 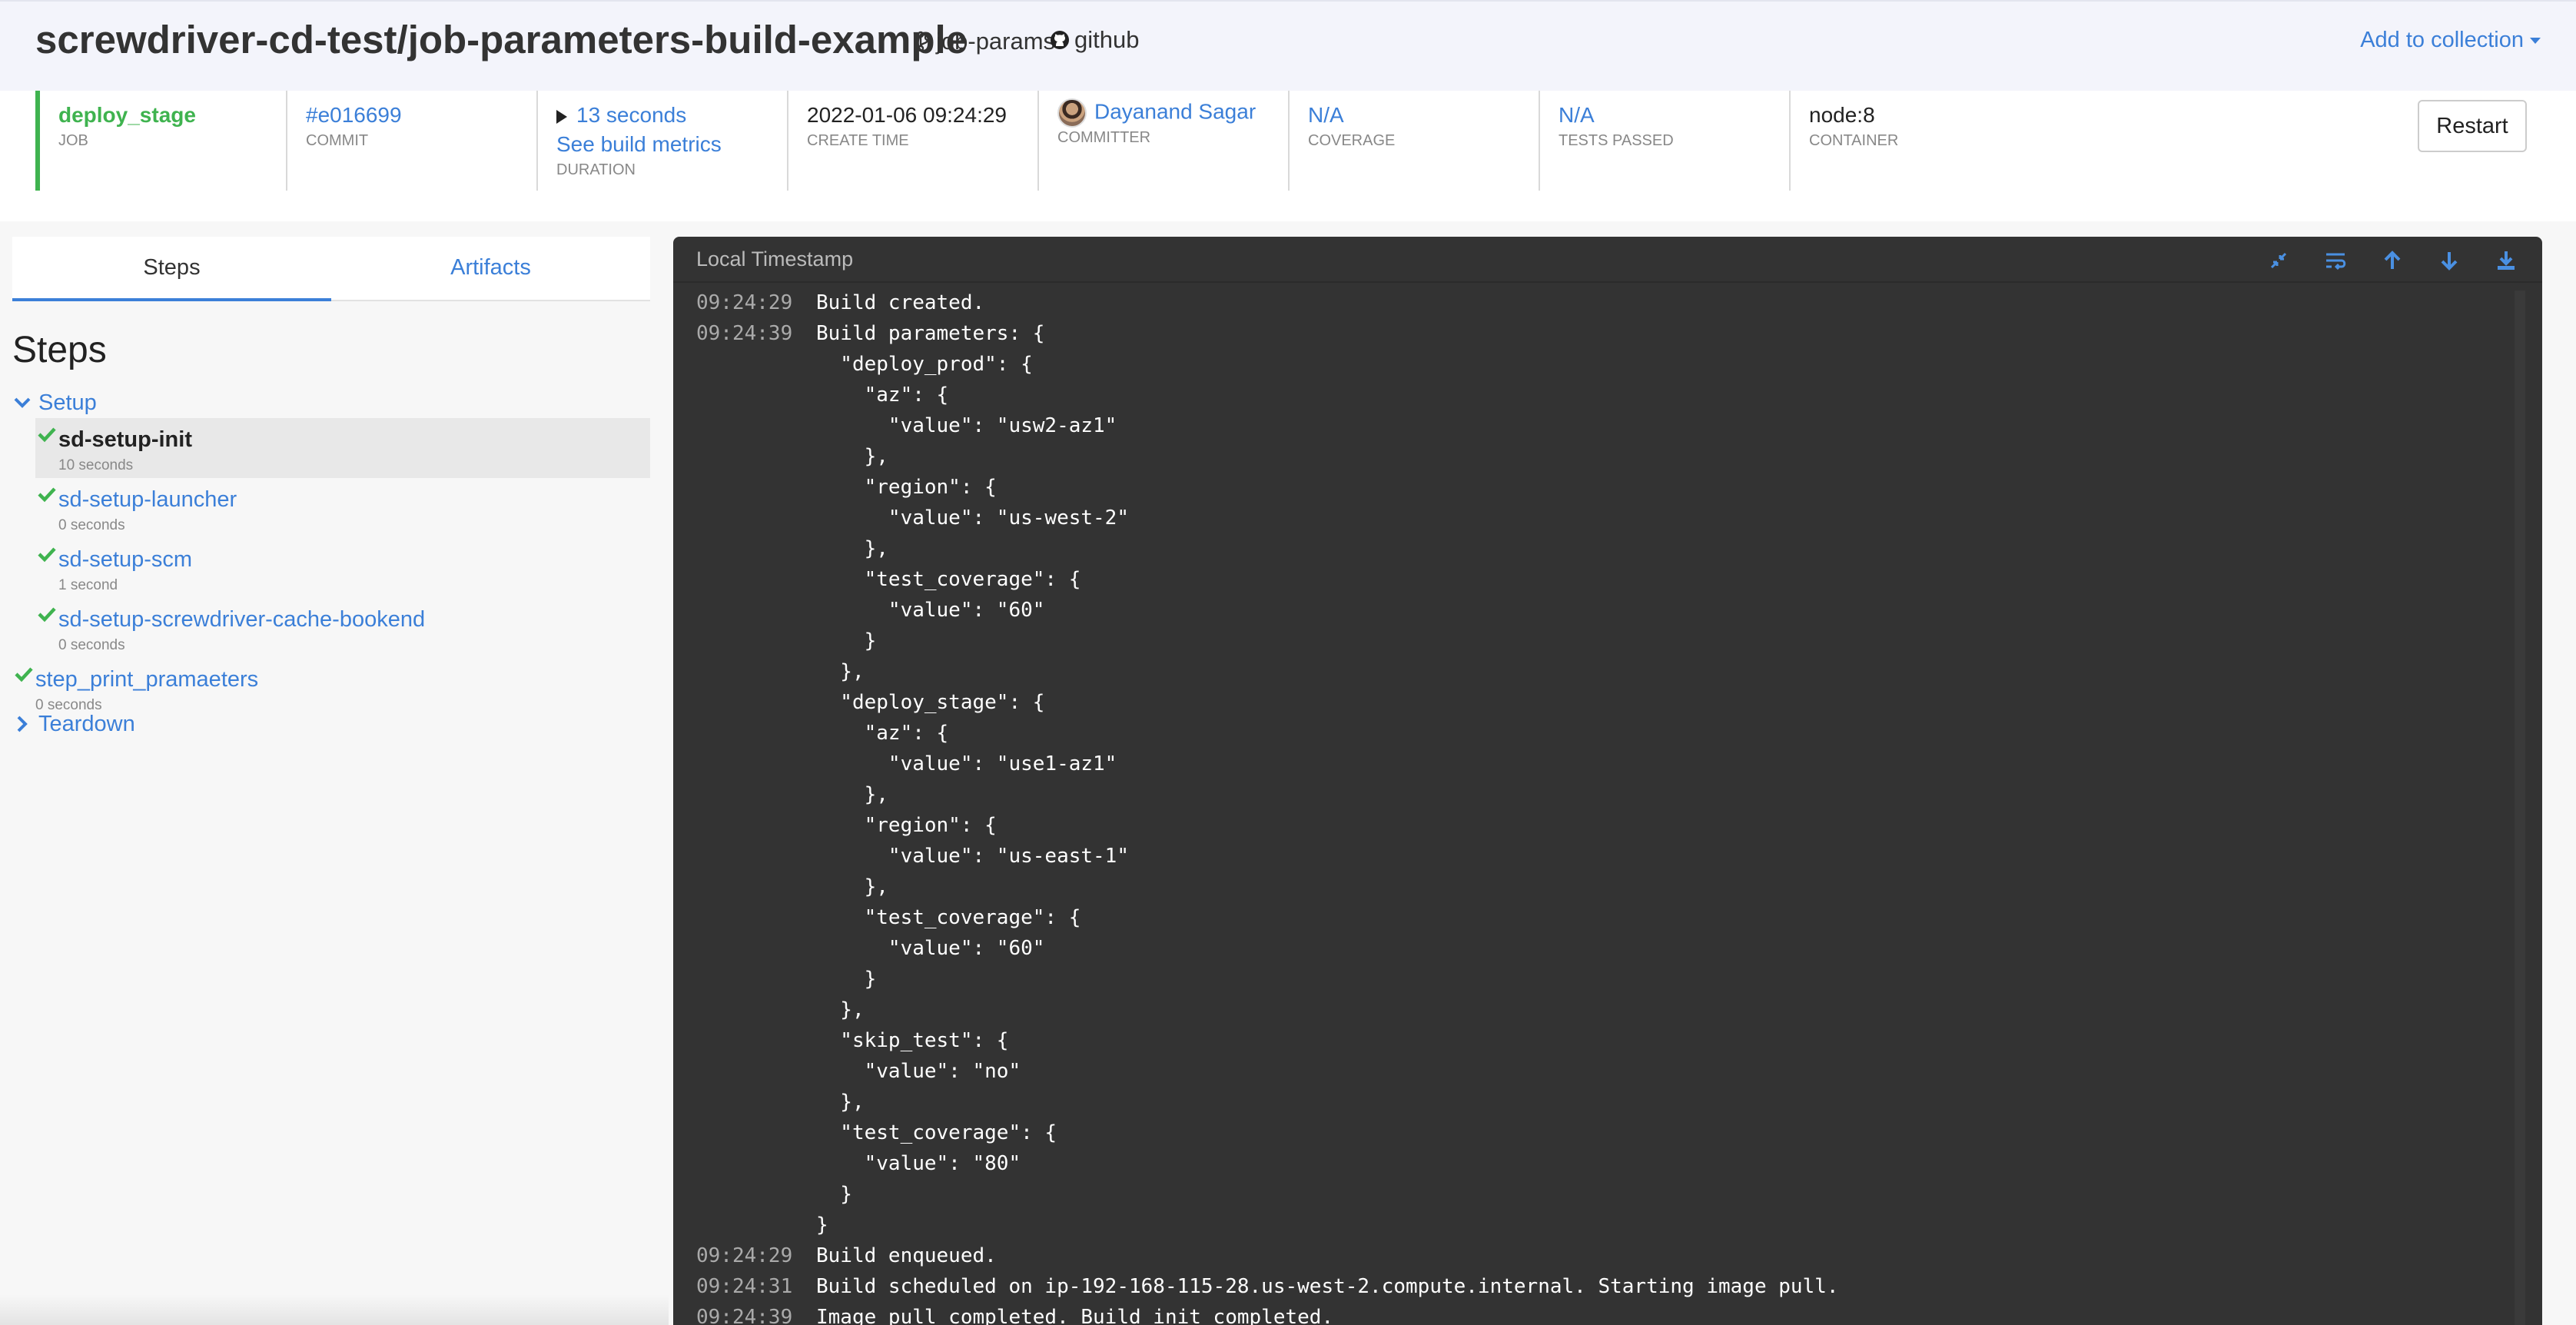 I want to click on coverage-info: N/A COVERAGE, so click(x=1415, y=141).